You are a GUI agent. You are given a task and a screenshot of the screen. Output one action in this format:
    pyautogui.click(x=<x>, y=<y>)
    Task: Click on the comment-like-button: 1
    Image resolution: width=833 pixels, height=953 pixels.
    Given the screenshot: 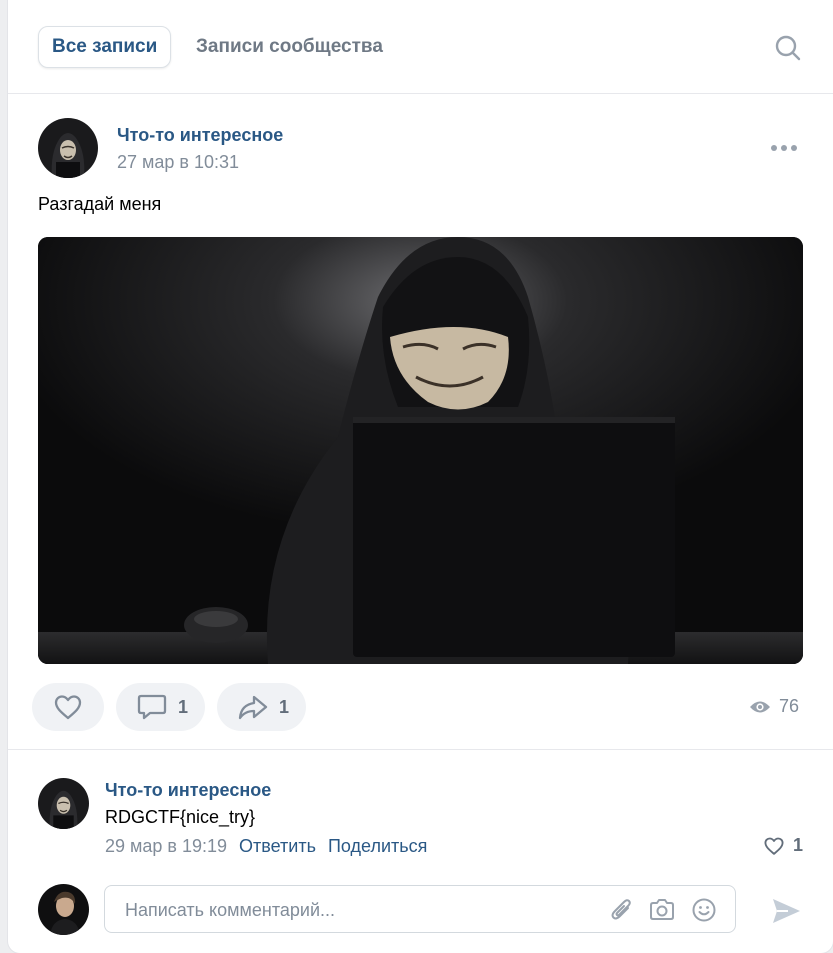 What is the action you would take?
    pyautogui.click(x=783, y=845)
    